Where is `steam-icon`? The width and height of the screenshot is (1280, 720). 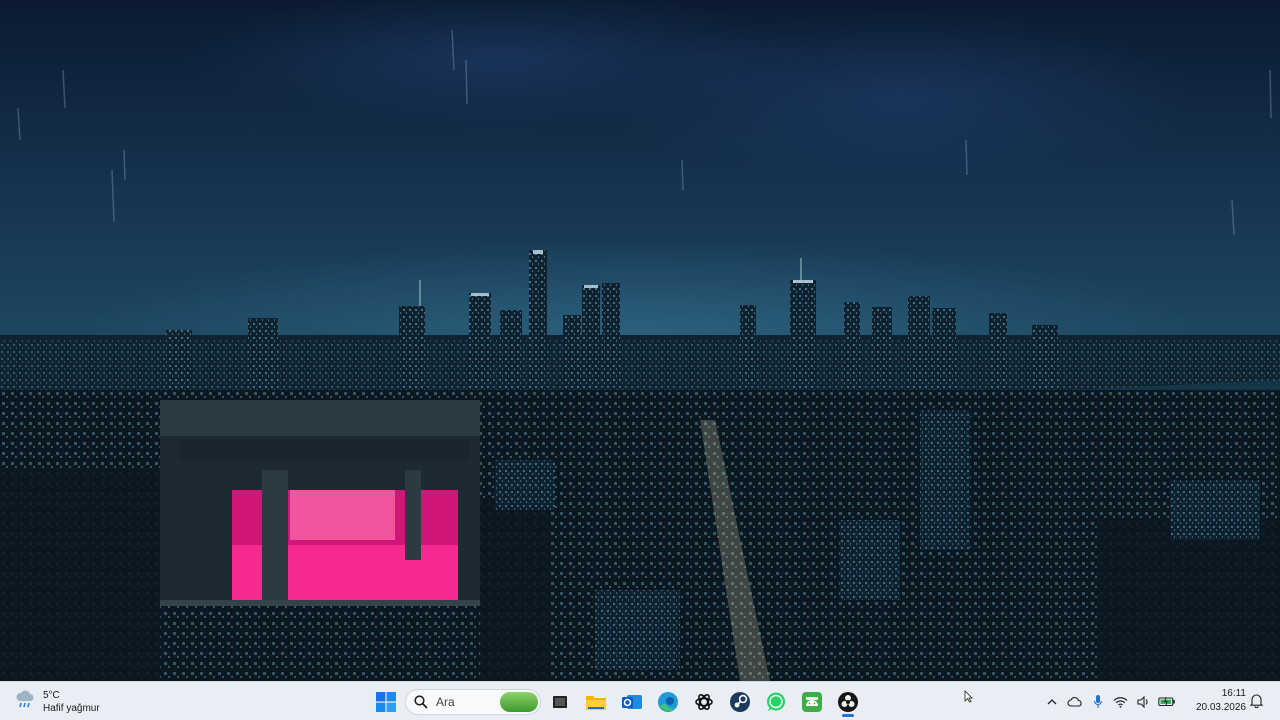
steam-icon is located at coordinates (740, 701).